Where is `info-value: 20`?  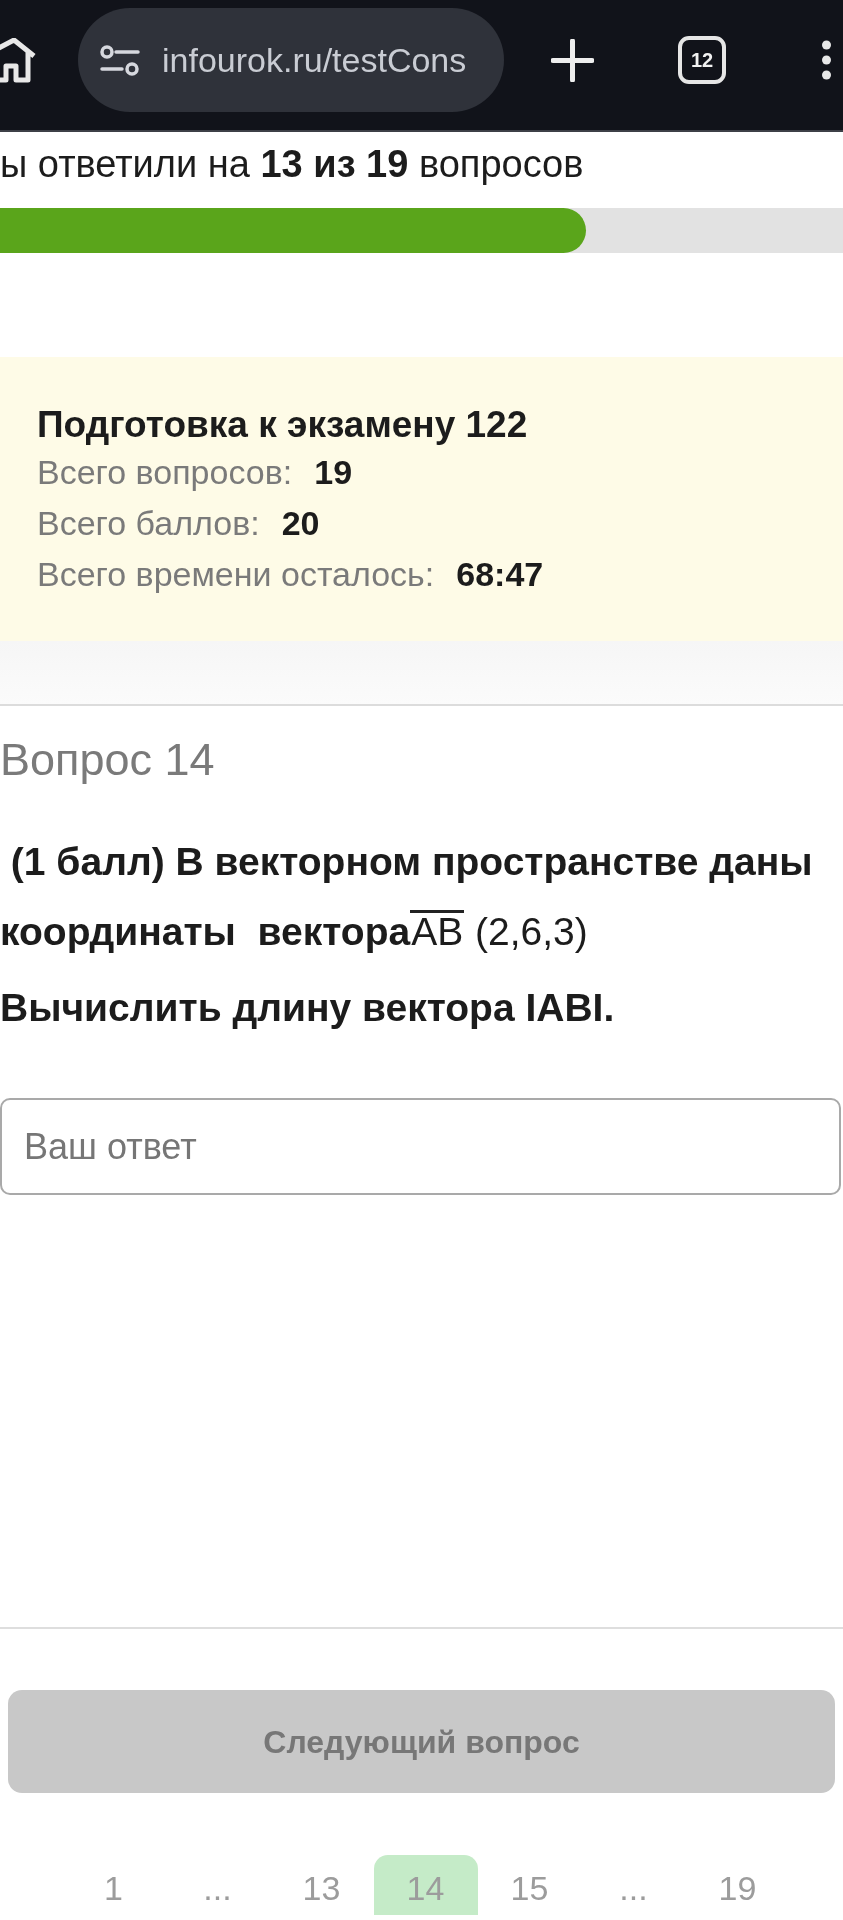 info-value: 20 is located at coordinates (300, 523).